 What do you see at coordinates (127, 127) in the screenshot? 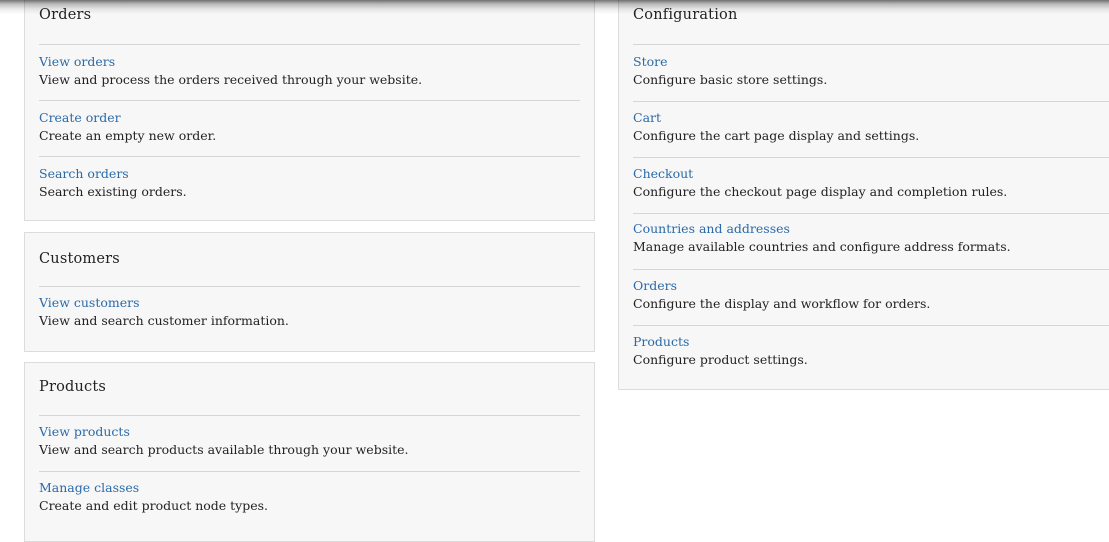
I see `orders-item-create-order: Create order Create an empty new order.` at bounding box center [127, 127].